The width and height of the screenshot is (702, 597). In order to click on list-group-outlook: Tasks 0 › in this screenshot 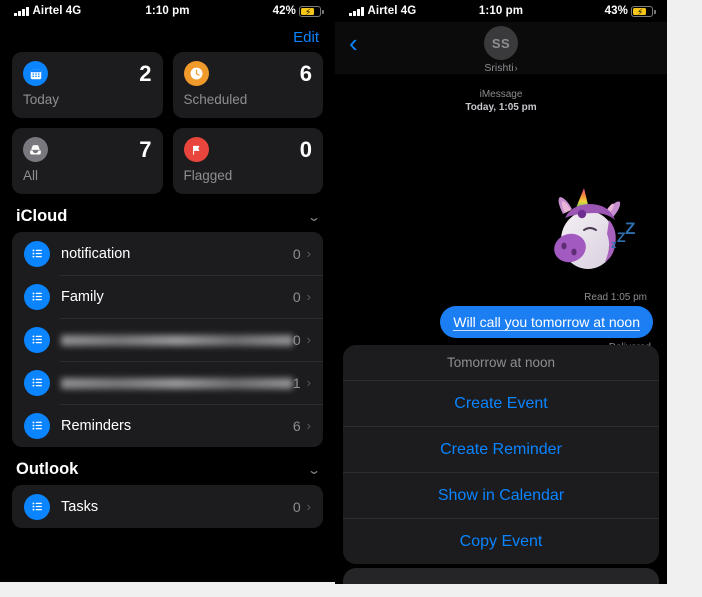, I will do `click(167, 506)`.